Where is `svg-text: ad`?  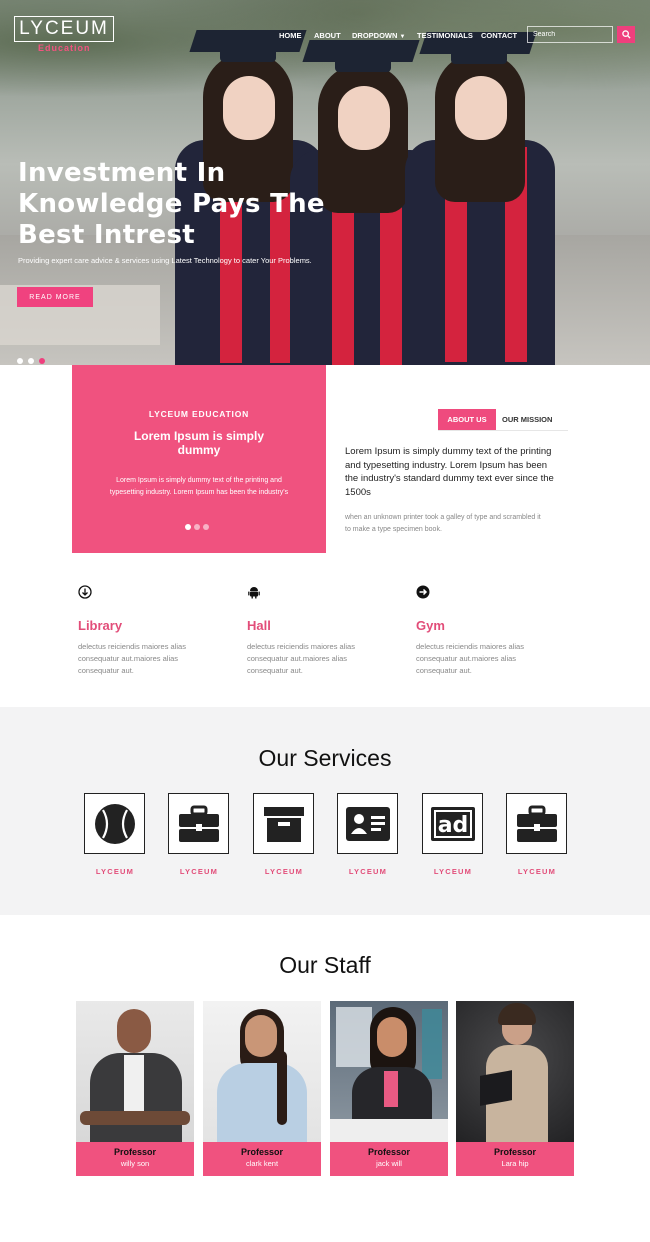
svg-text: ad is located at coordinates (452, 825).